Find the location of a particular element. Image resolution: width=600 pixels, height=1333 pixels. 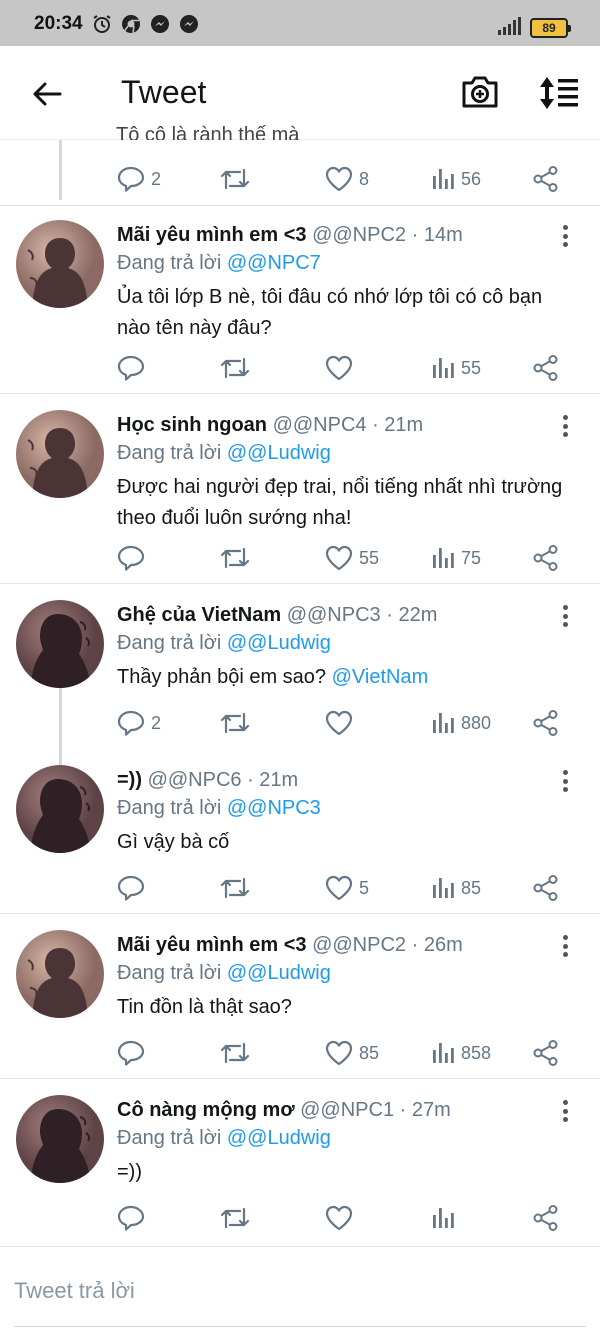

app-header: Tweet is located at coordinates (300, 93).